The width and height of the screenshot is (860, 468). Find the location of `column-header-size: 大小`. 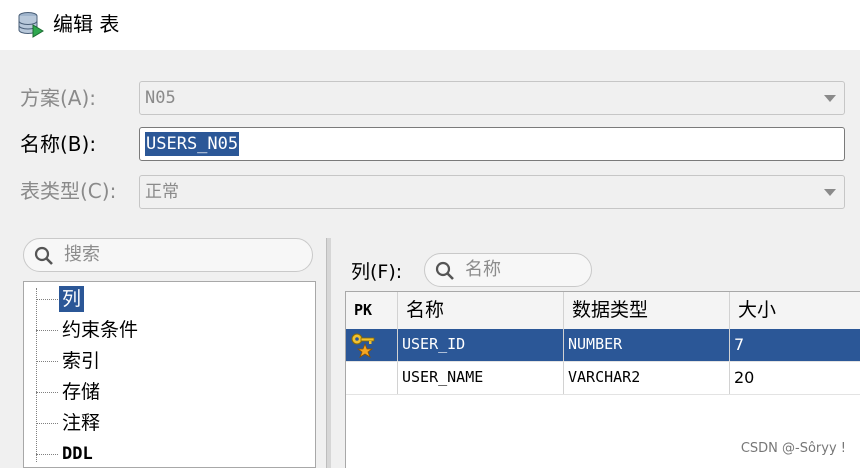

column-header-size: 大小 is located at coordinates (795, 310).